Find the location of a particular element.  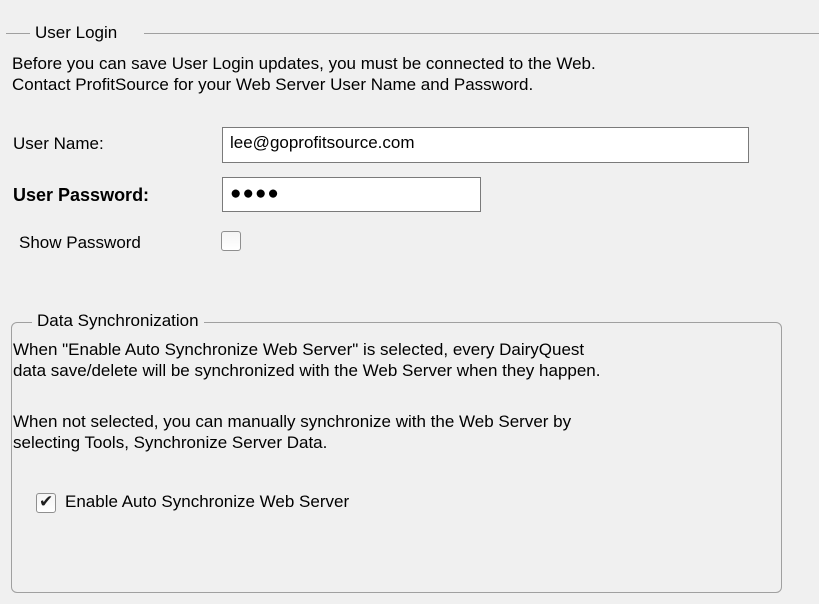

user-login-legend: User Login is located at coordinates (76, 32).